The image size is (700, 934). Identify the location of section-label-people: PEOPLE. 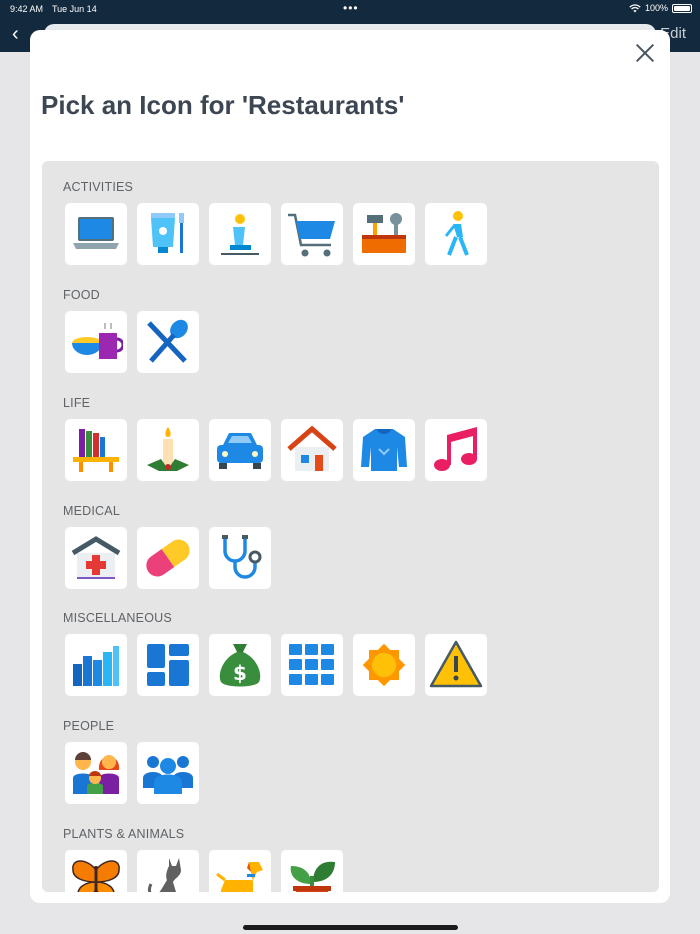
(89, 726).